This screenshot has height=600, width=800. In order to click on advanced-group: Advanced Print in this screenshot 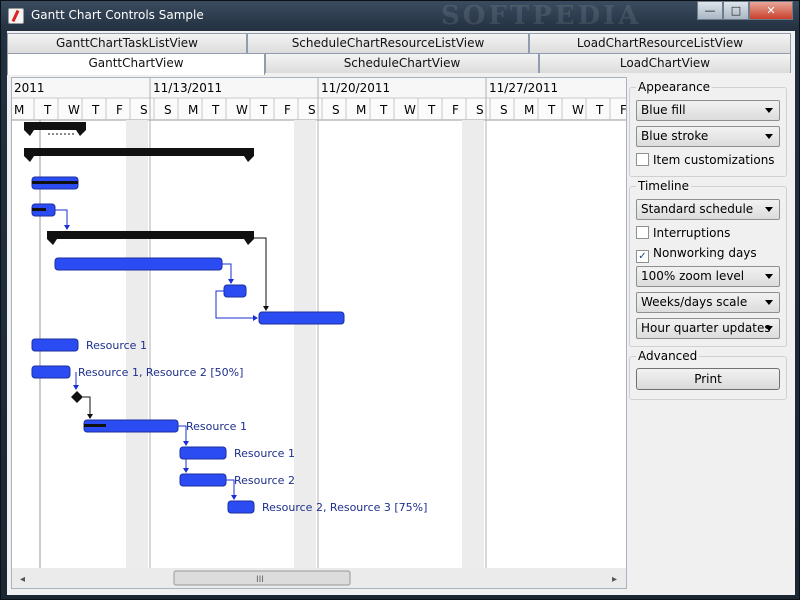, I will do `click(708, 374)`.